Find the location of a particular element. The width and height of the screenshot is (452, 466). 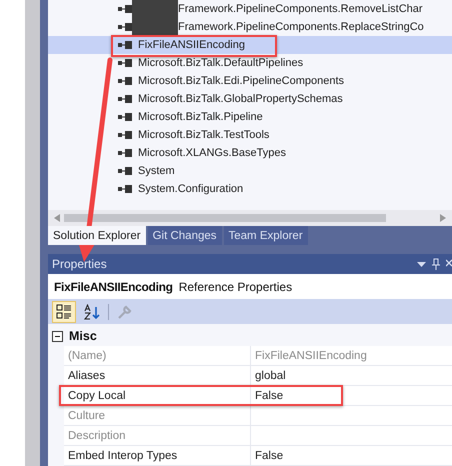

categorized-icon is located at coordinates (64, 312).